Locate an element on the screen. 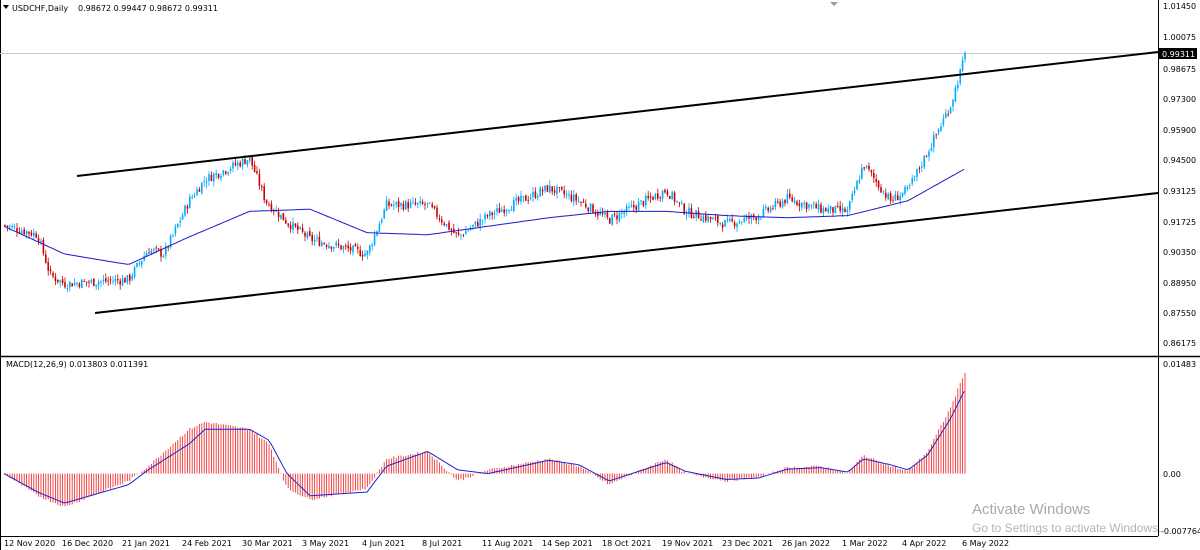 This screenshot has height=550, width=1200. moving-average-line is located at coordinates (484, 216).